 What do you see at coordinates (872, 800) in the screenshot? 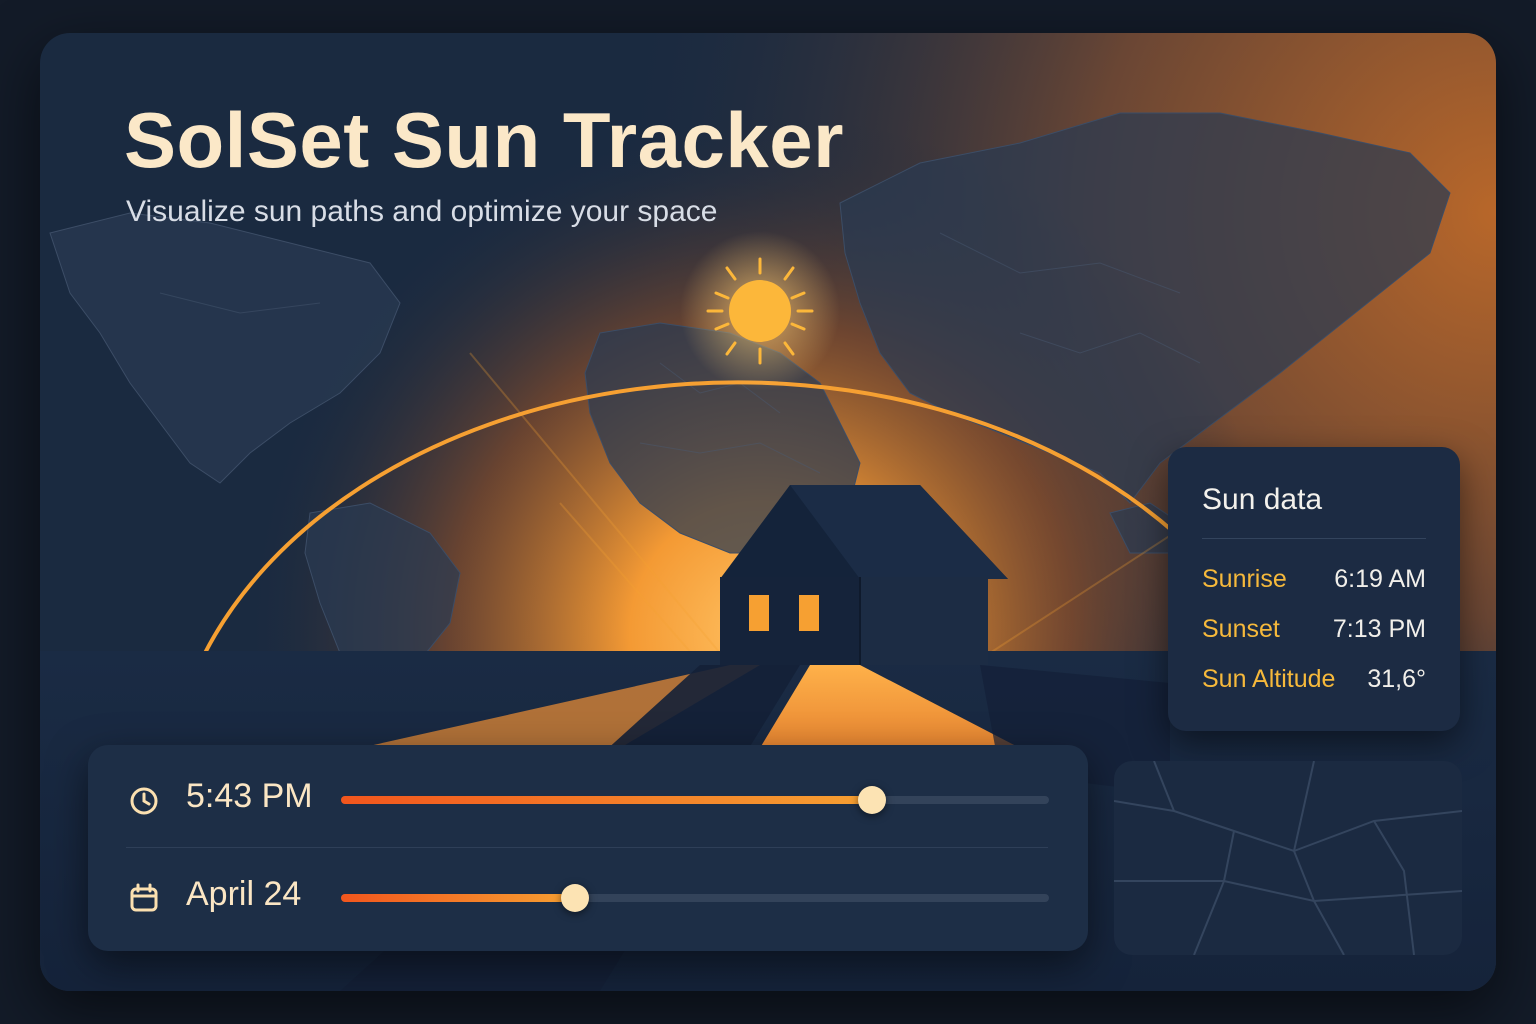
I see `time-slider-thumb` at bounding box center [872, 800].